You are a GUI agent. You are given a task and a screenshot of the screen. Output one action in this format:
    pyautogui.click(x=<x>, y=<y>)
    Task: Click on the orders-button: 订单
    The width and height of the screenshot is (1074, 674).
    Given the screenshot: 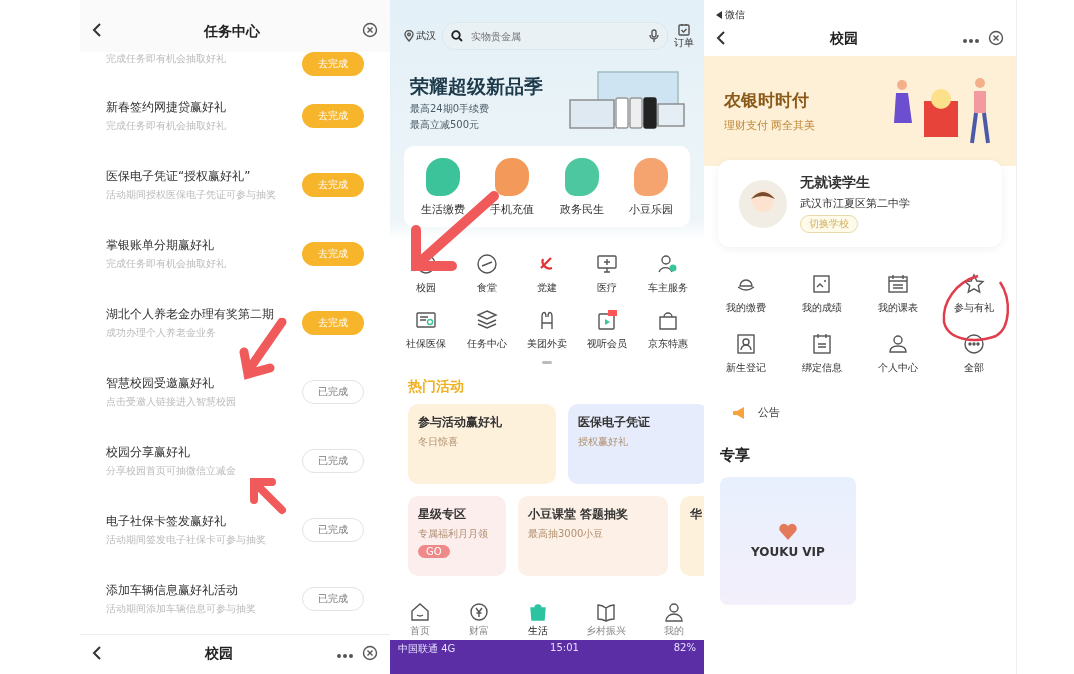 What is the action you would take?
    pyautogui.click(x=684, y=36)
    